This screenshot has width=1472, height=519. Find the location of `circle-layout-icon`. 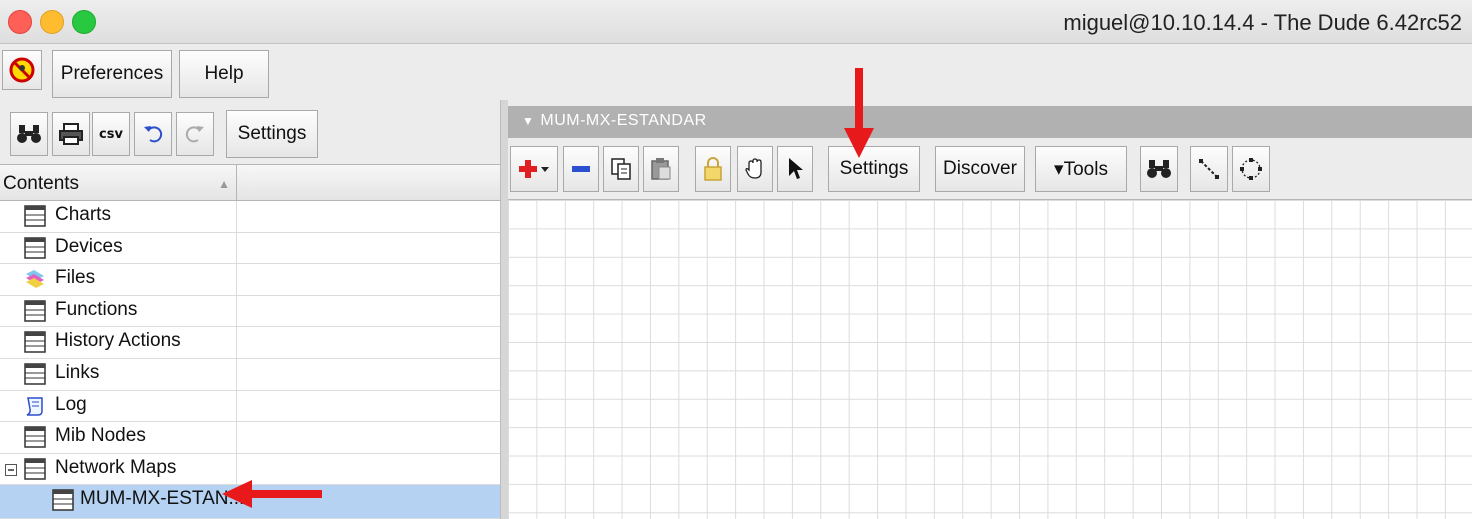

circle-layout-icon is located at coordinates (1251, 169).